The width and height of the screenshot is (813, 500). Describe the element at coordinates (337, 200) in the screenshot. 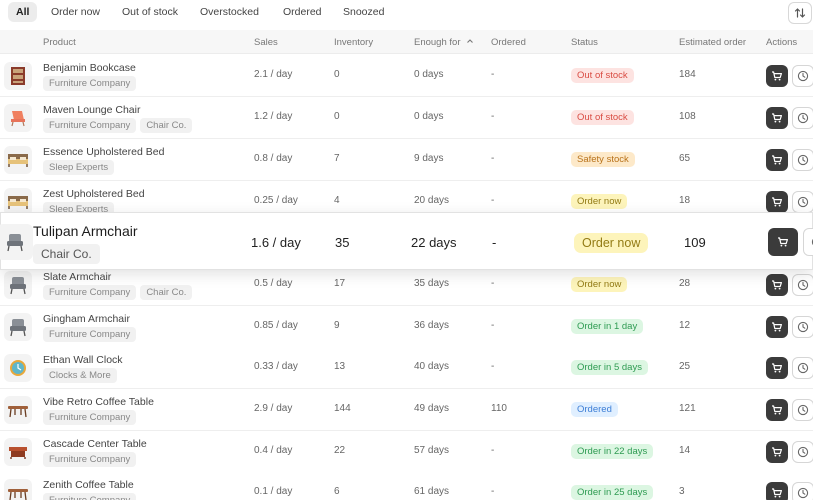

I see `inventory-value: 4` at that location.